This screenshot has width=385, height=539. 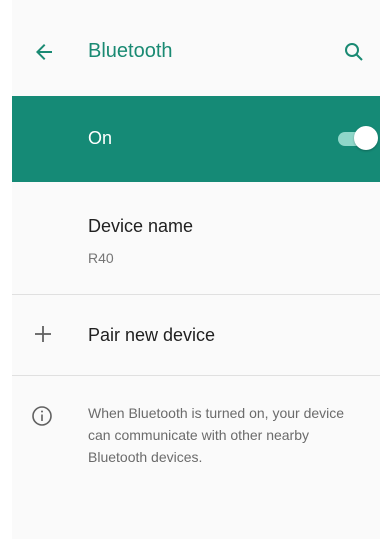 I want to click on device-name-title: Device name, so click(x=141, y=226).